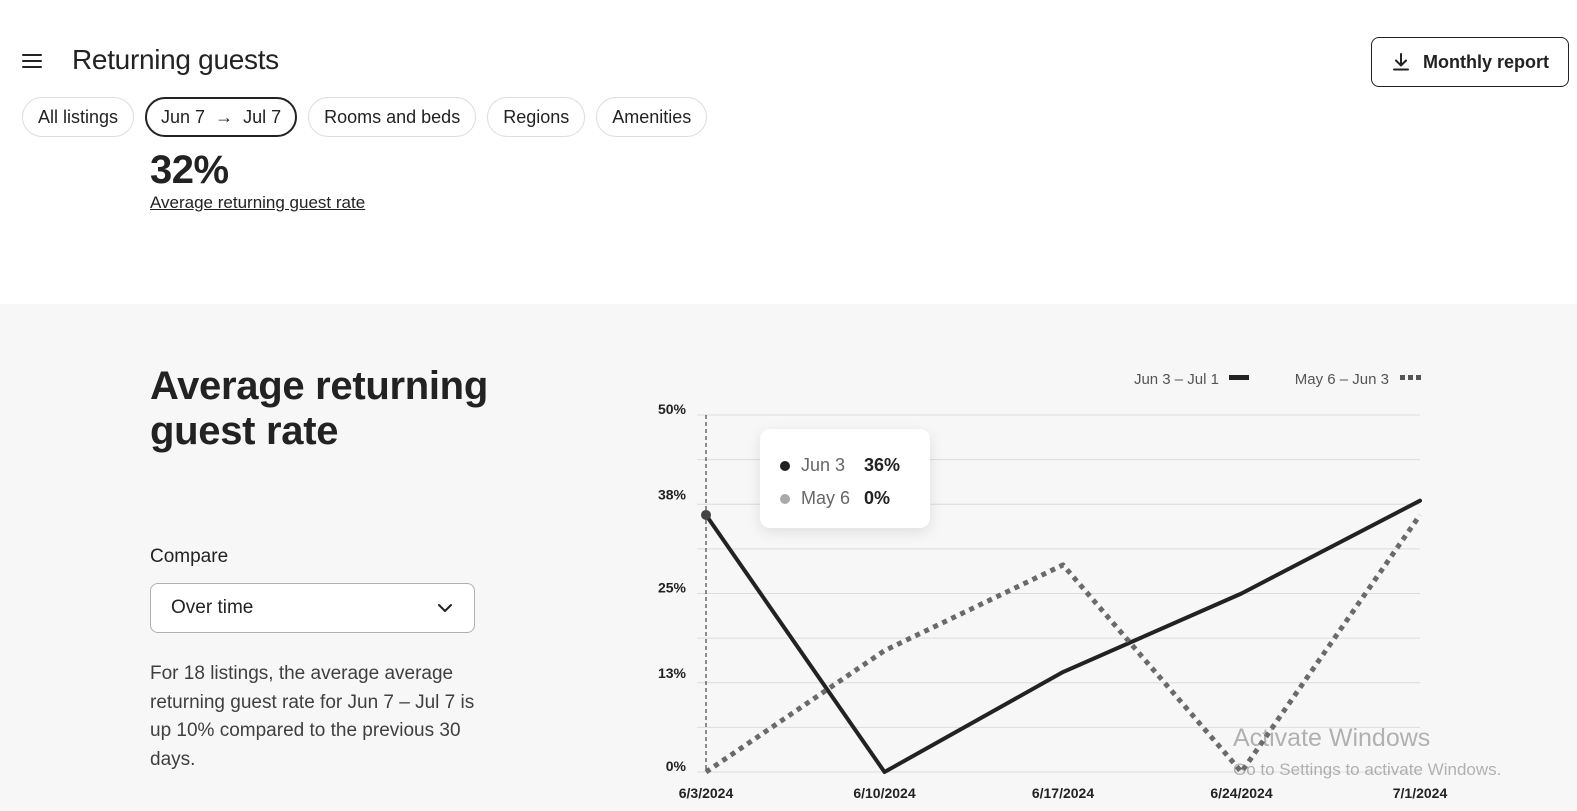  What do you see at coordinates (212, 607) in the screenshot?
I see `compare-select-value: Over time` at bounding box center [212, 607].